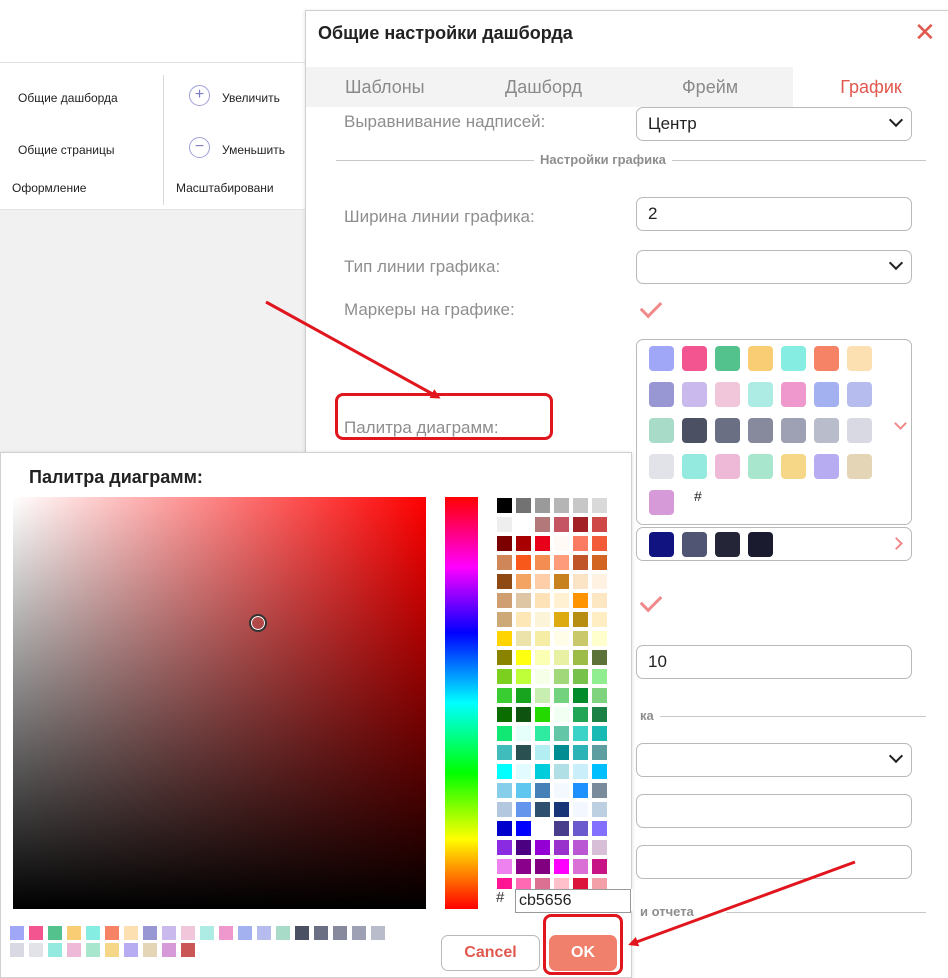 The height and width of the screenshot is (978, 948). I want to click on markers-checkbox, so click(651, 307).